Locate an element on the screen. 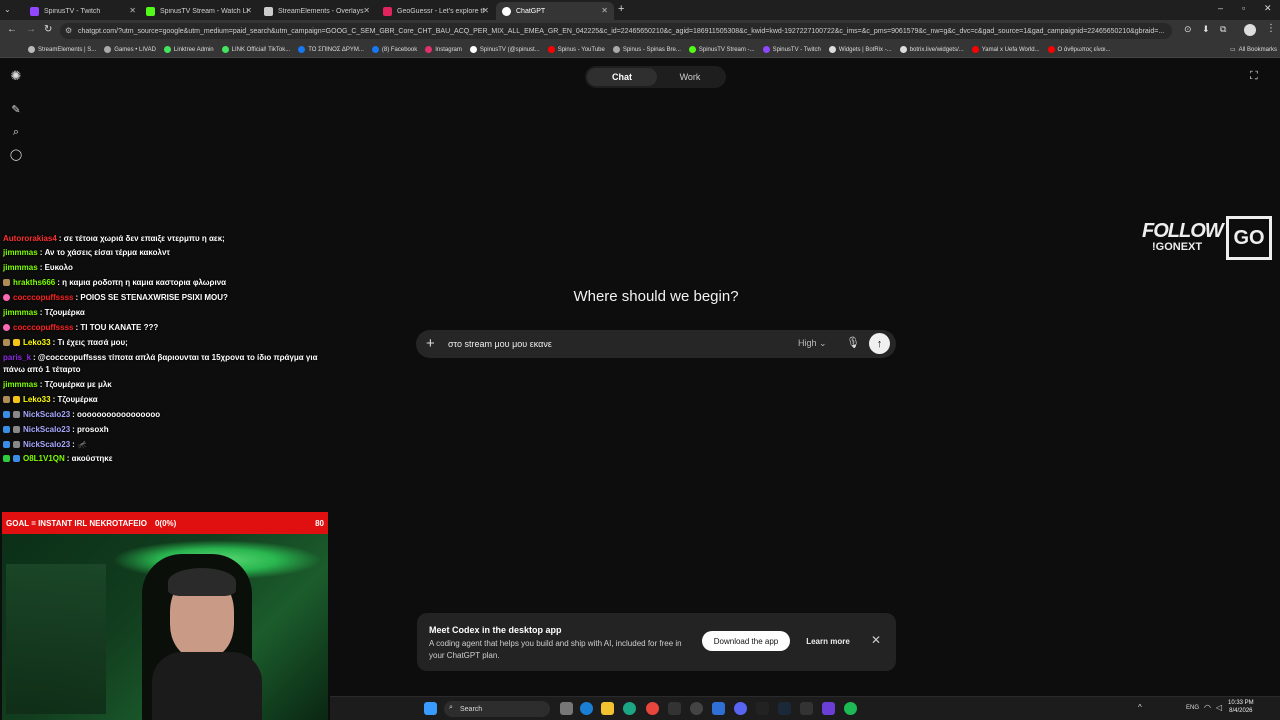  tray-lang: ENG is located at coordinates (1192, 708).